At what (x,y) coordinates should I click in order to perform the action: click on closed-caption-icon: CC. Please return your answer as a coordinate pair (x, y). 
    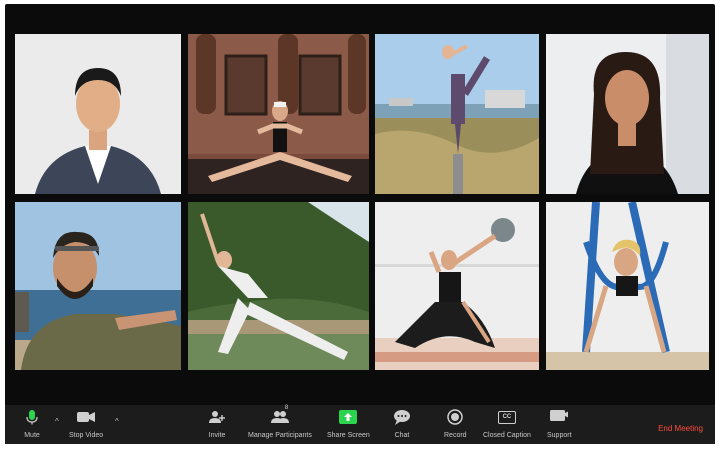
    Looking at the image, I should click on (506, 417).